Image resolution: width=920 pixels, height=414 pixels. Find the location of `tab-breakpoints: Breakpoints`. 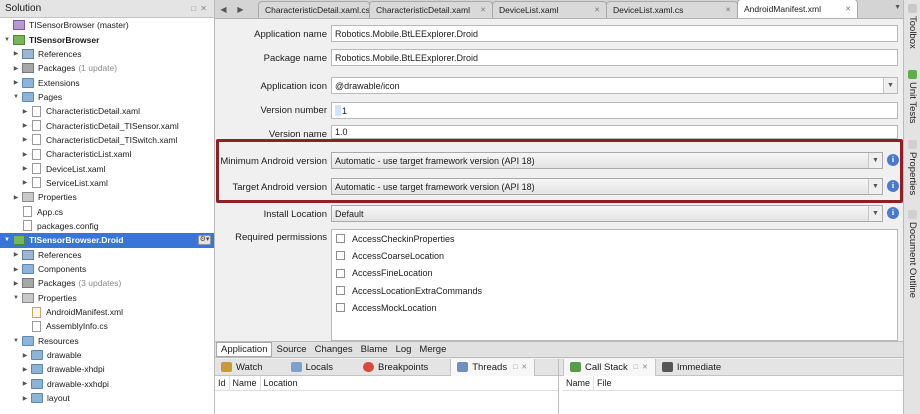

tab-breakpoints: Breakpoints is located at coordinates (395, 367).